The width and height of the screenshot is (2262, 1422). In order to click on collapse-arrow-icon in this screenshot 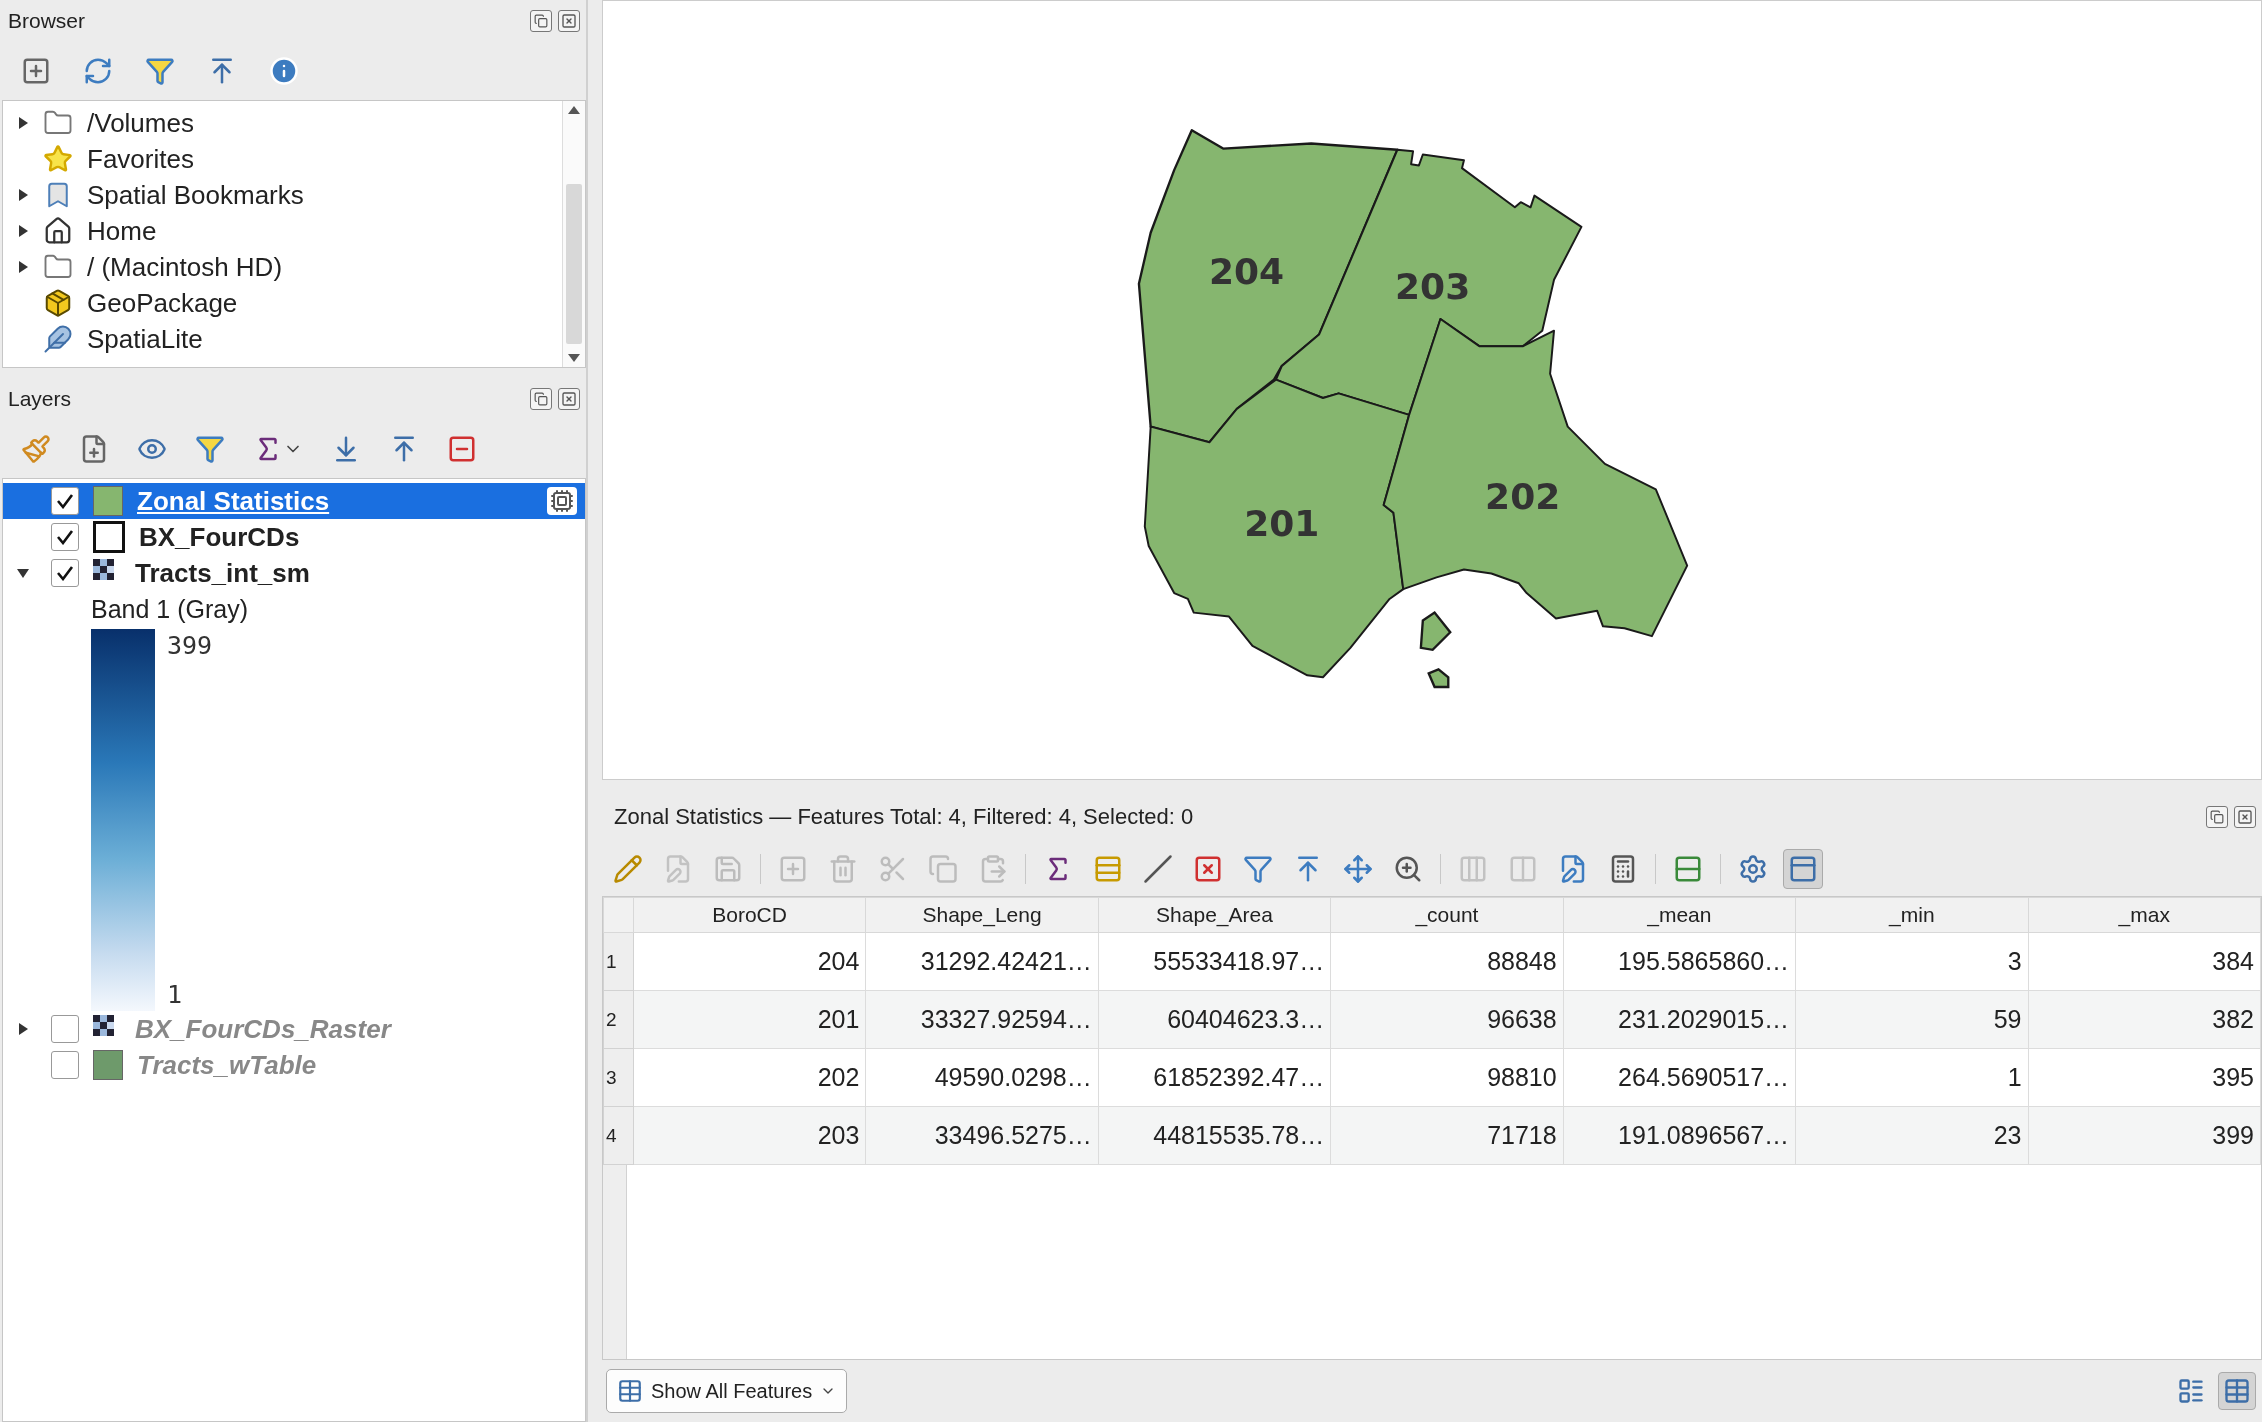, I will do `click(23, 573)`.